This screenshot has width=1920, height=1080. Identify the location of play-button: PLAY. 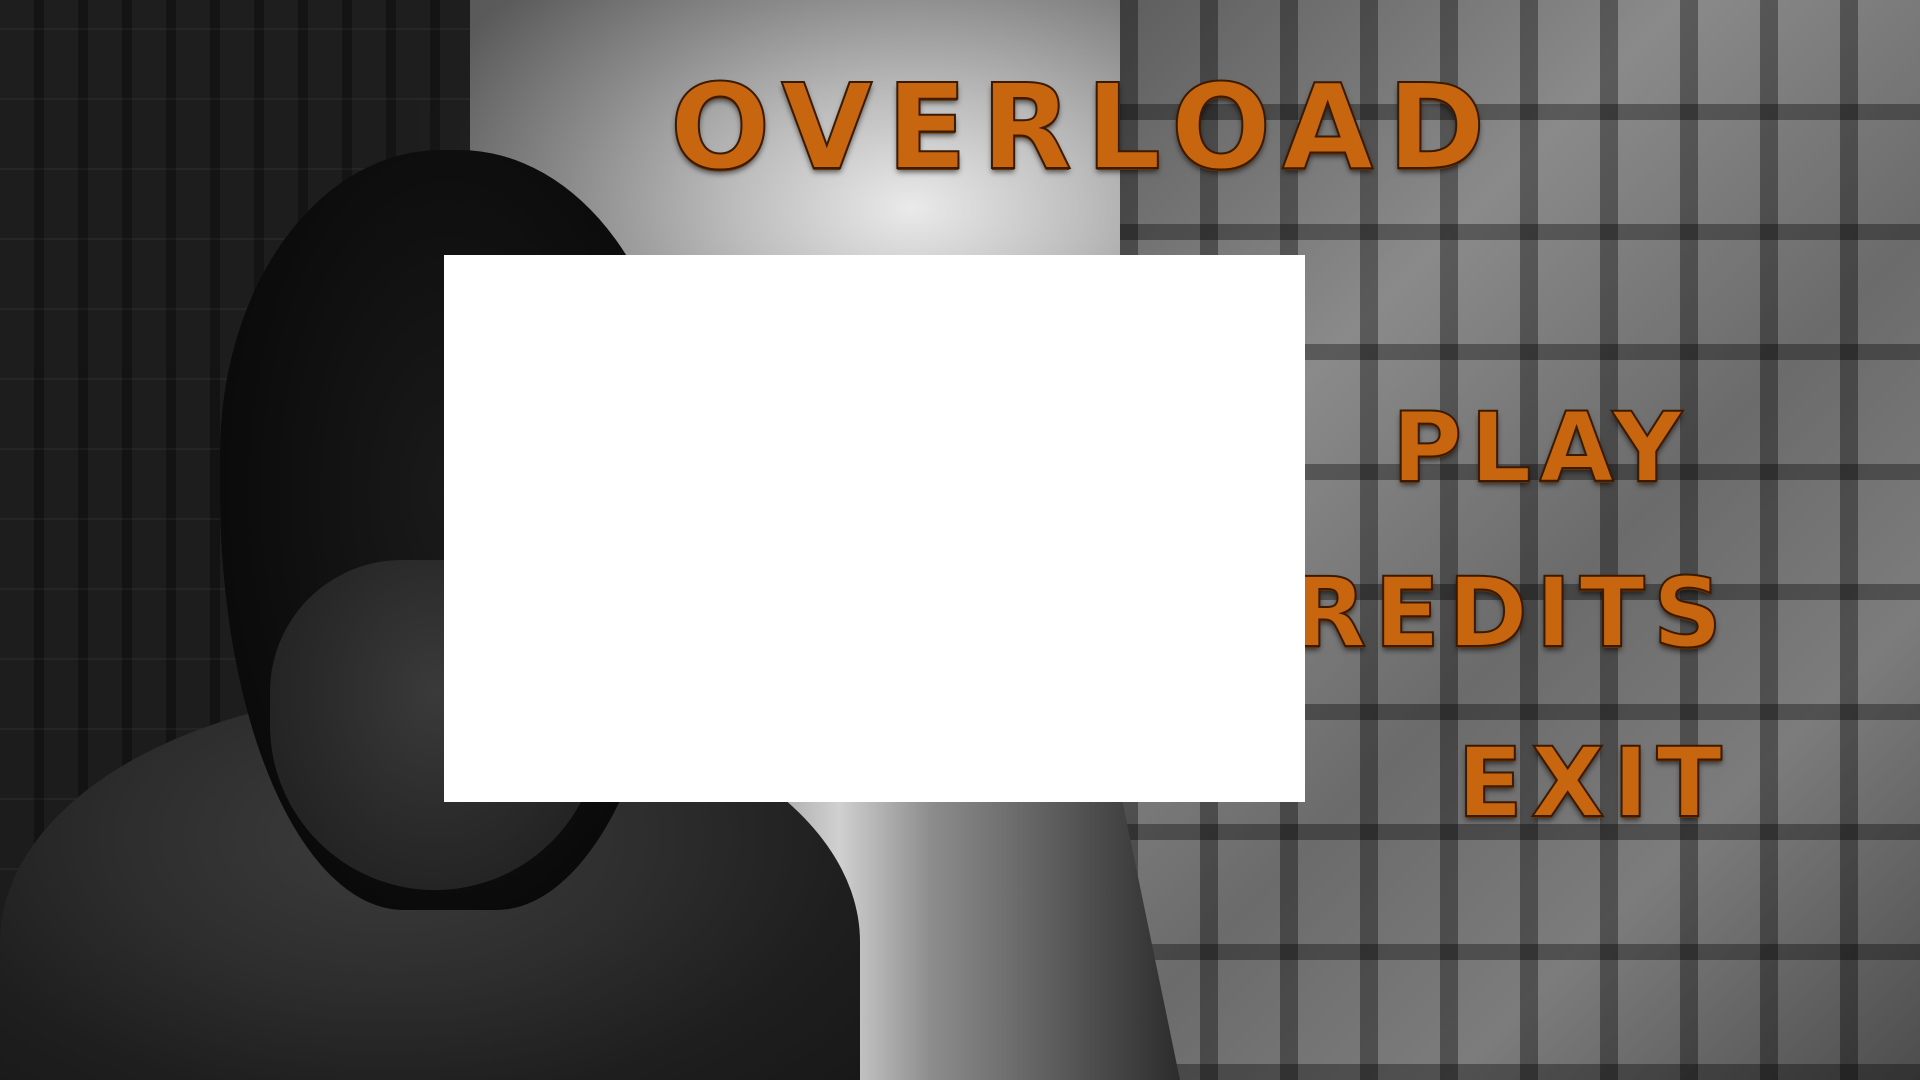
(1540, 448).